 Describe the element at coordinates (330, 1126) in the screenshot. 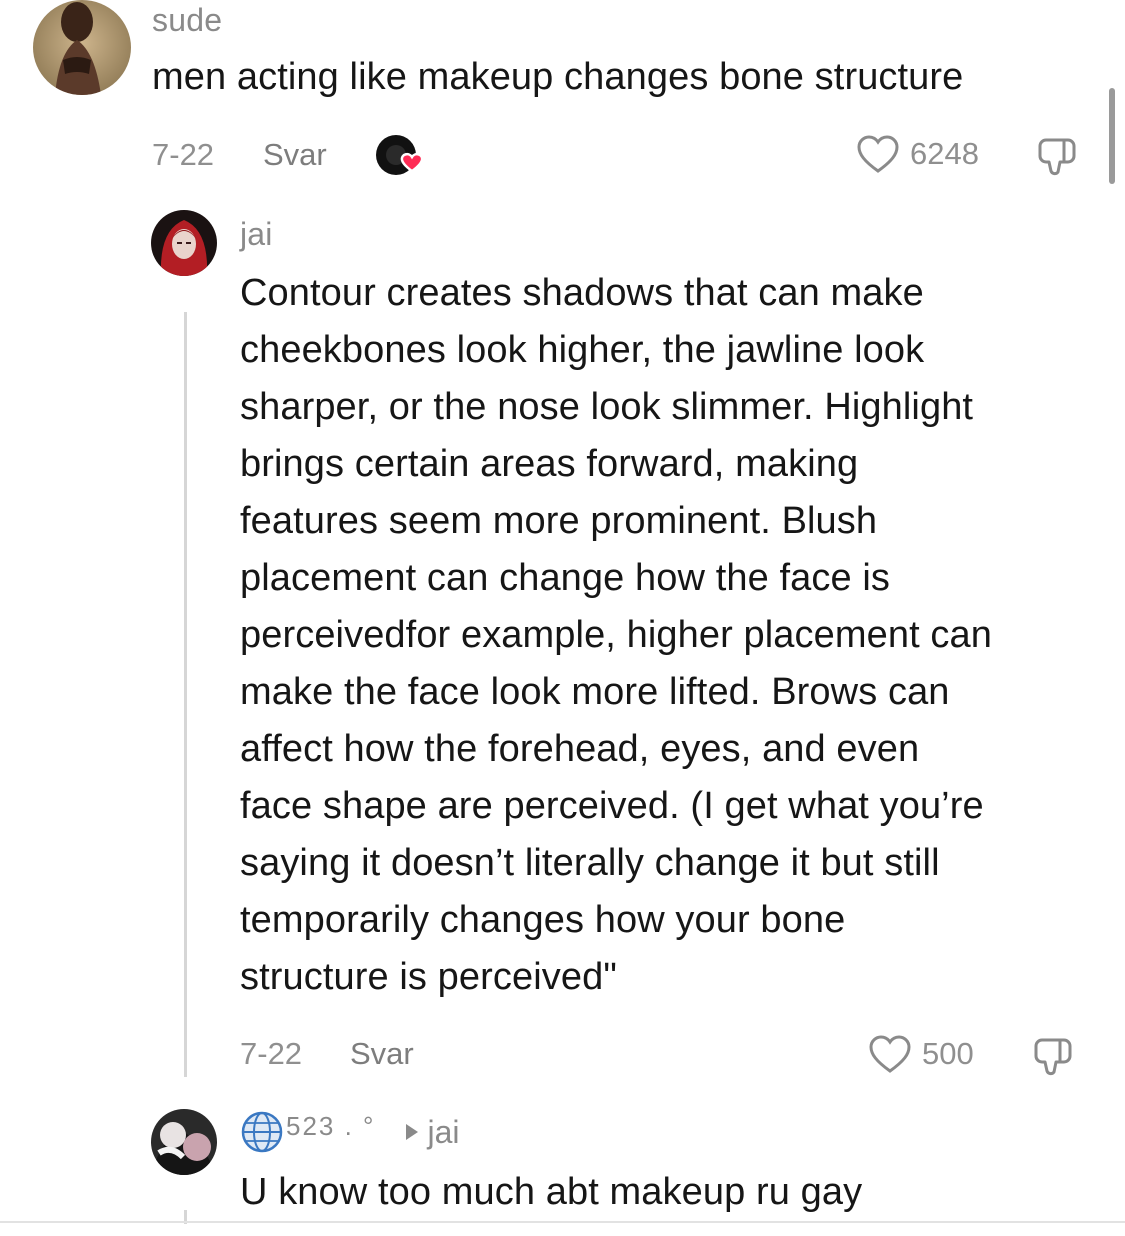

I see `comment-username: 523 . °` at that location.